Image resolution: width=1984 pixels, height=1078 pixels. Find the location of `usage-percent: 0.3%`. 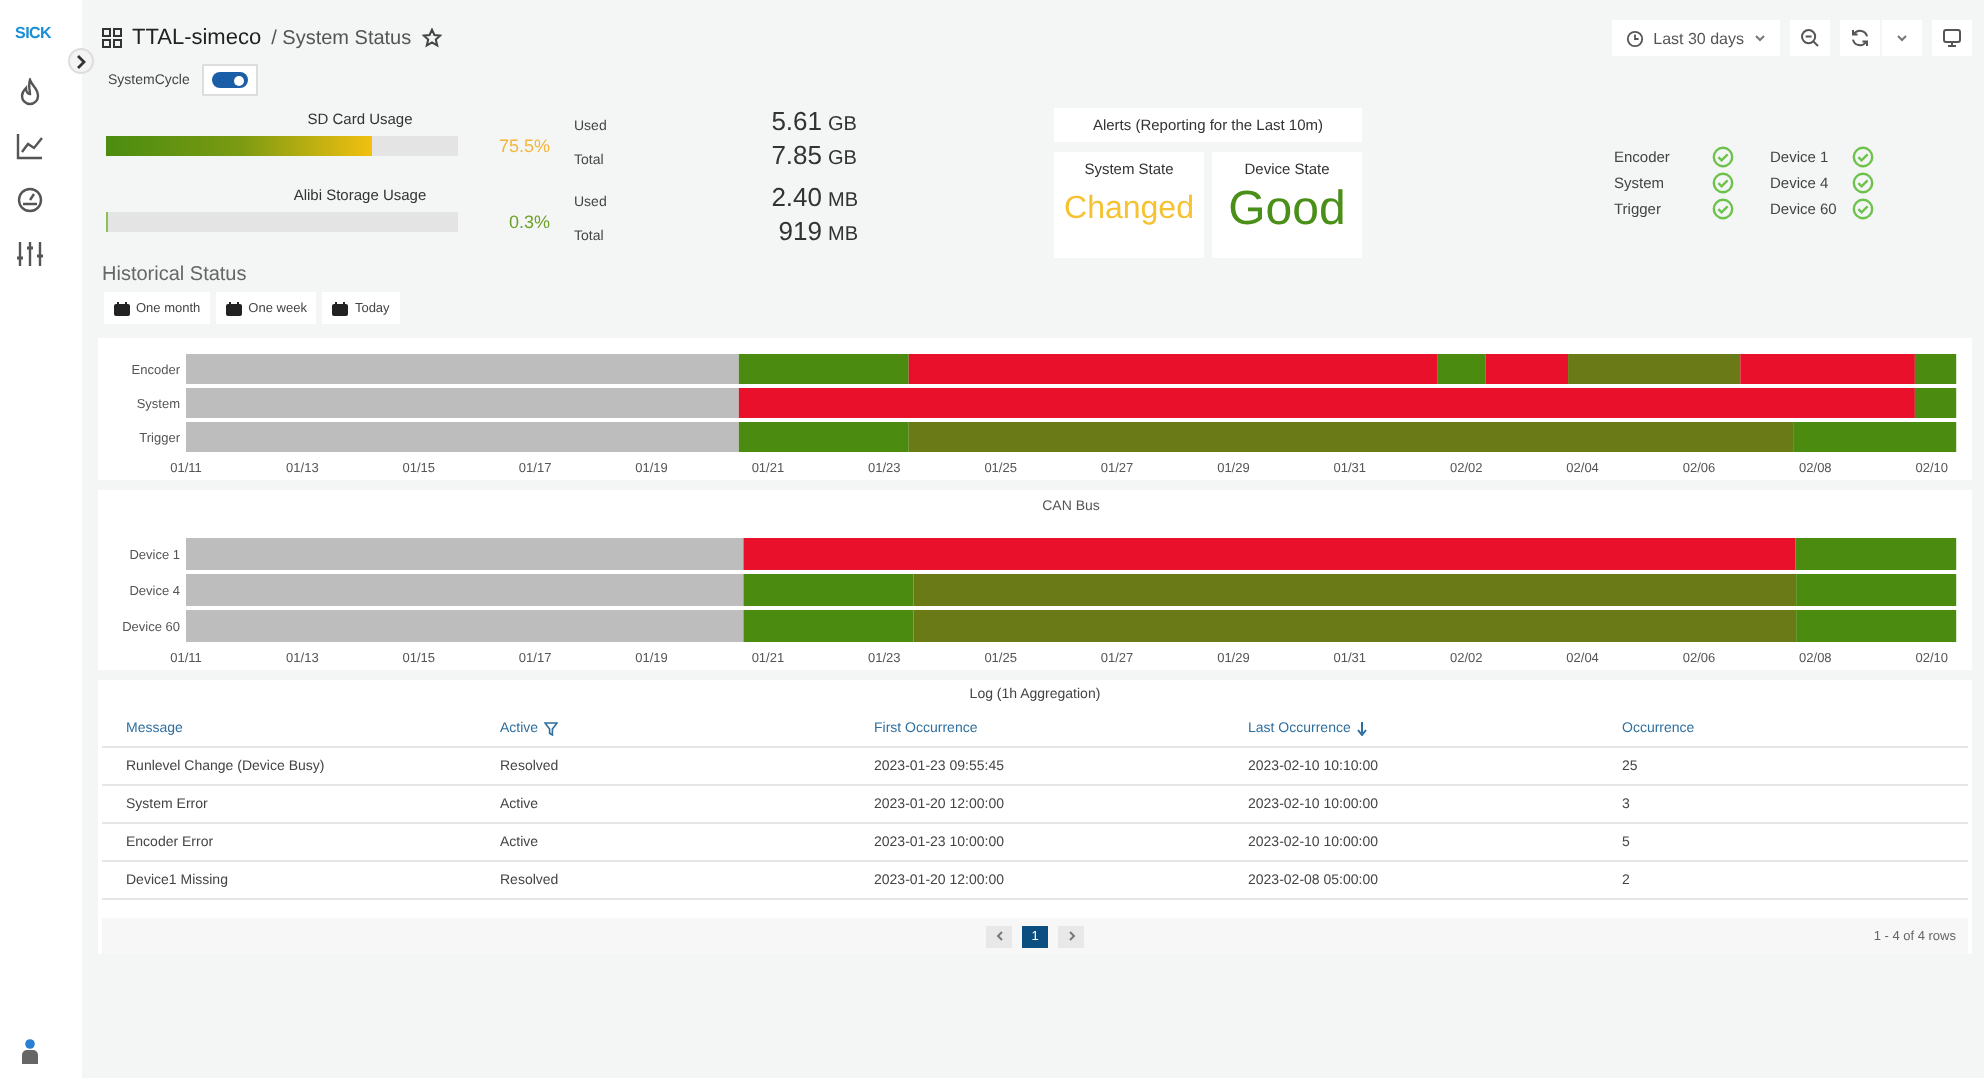

usage-percent: 0.3% is located at coordinates (528, 222).